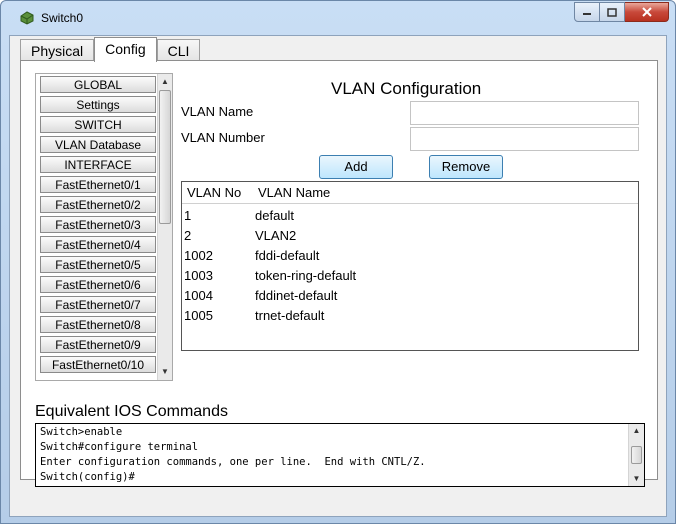 Image resolution: width=676 pixels, height=524 pixels. What do you see at coordinates (356, 167) in the screenshot?
I see `add-button: Add` at bounding box center [356, 167].